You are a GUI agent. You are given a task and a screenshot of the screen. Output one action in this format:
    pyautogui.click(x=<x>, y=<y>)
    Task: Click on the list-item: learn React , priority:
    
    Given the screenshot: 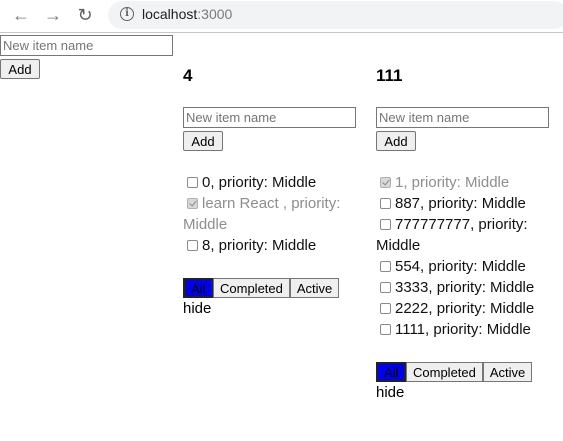 What is the action you would take?
    pyautogui.click(x=274, y=203)
    